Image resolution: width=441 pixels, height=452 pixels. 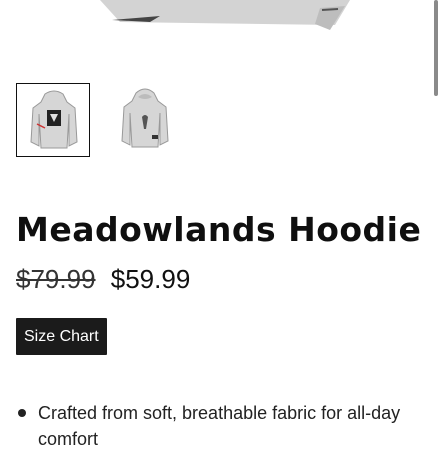 I want to click on hoodie-back-thumbnail, so click(x=145, y=118).